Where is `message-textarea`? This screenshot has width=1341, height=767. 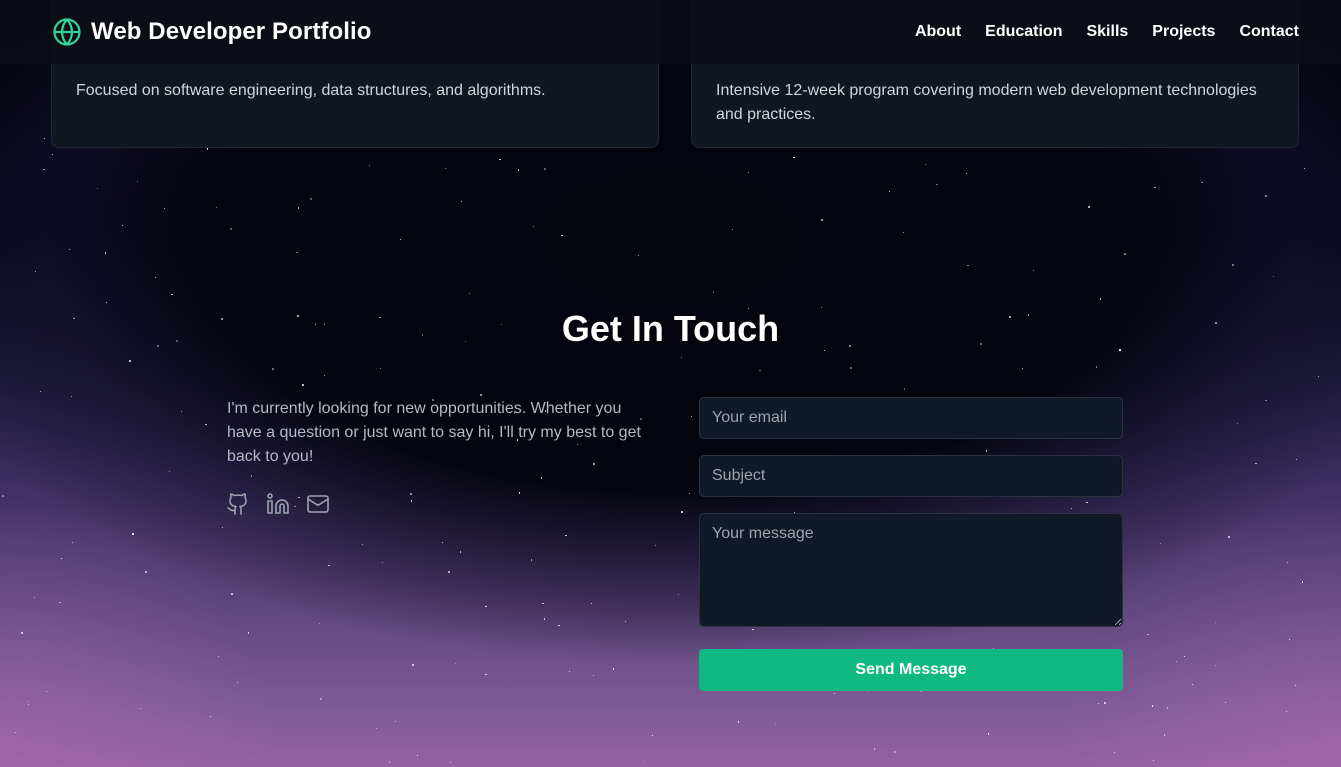
message-textarea is located at coordinates (911, 570).